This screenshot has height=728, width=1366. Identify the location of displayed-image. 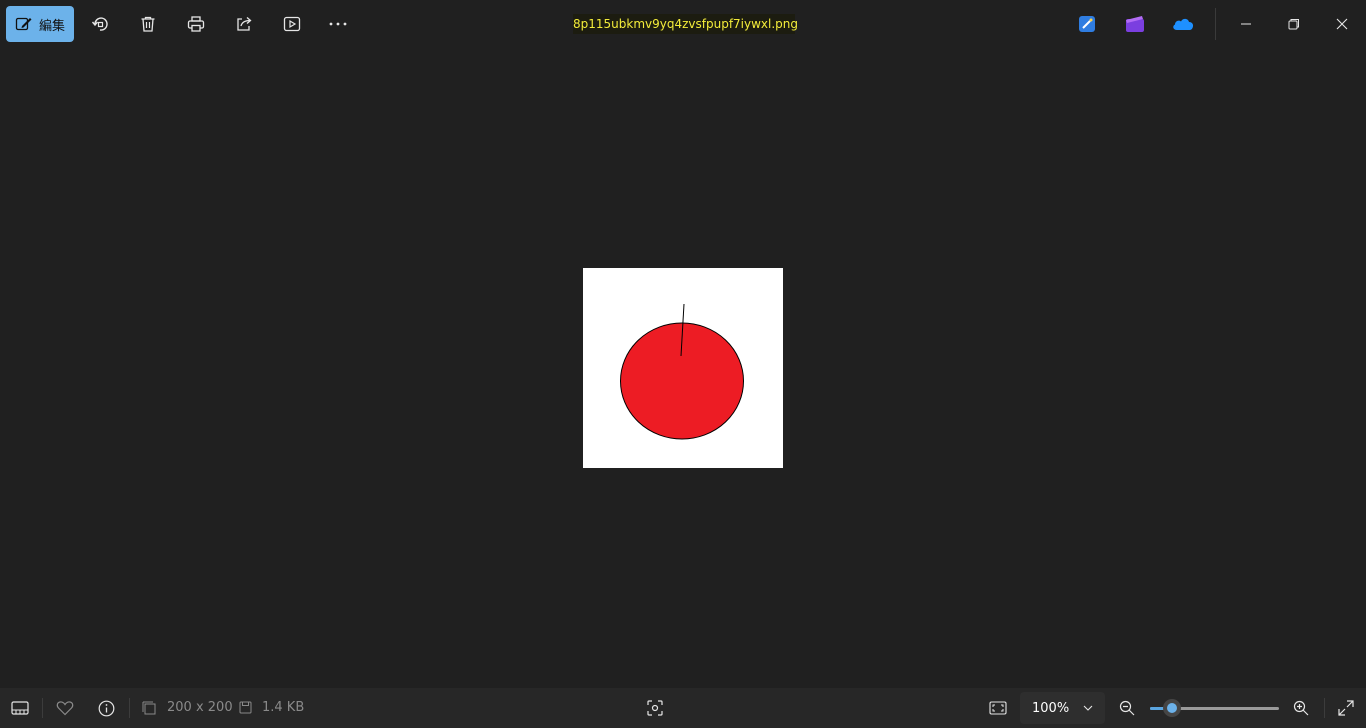
(683, 368).